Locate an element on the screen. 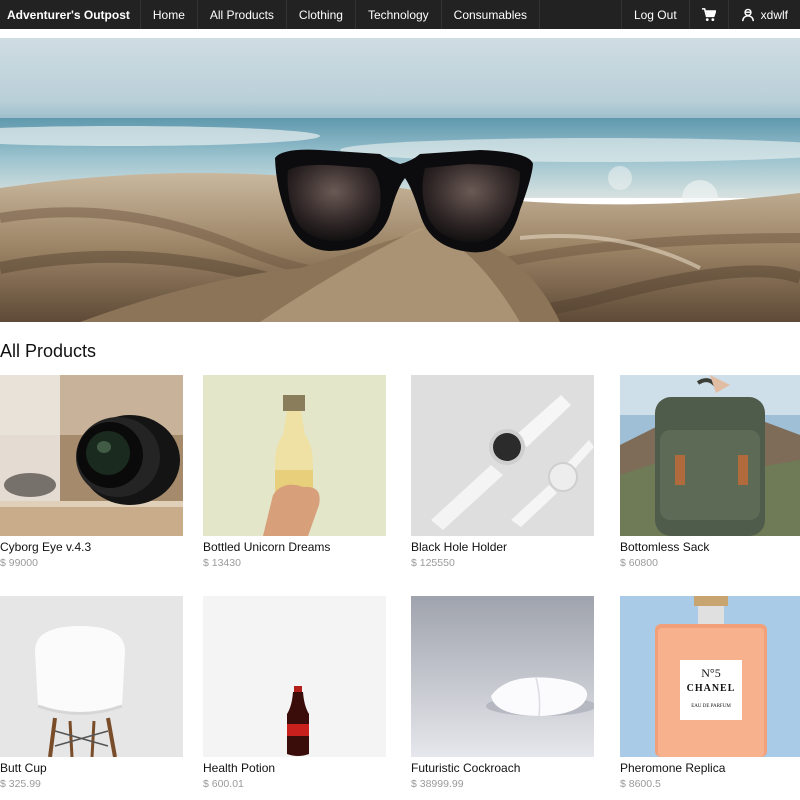  perfume-brand: CHANEL is located at coordinates (711, 688).